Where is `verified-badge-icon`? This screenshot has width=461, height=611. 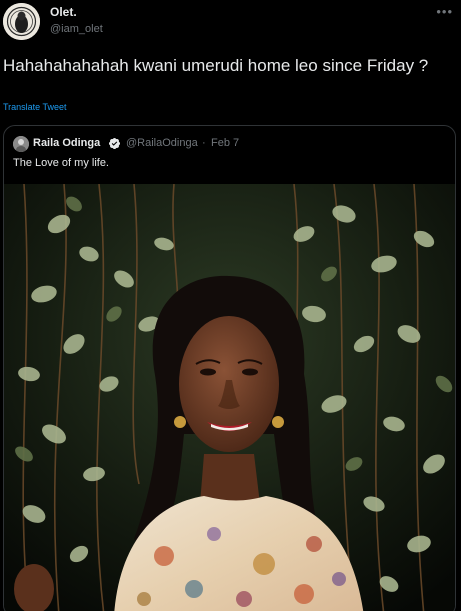 verified-badge-icon is located at coordinates (114, 143).